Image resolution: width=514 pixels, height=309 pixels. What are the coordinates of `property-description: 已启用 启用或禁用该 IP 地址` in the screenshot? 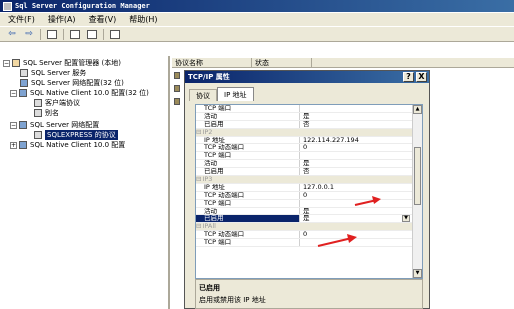 It's located at (309, 294).